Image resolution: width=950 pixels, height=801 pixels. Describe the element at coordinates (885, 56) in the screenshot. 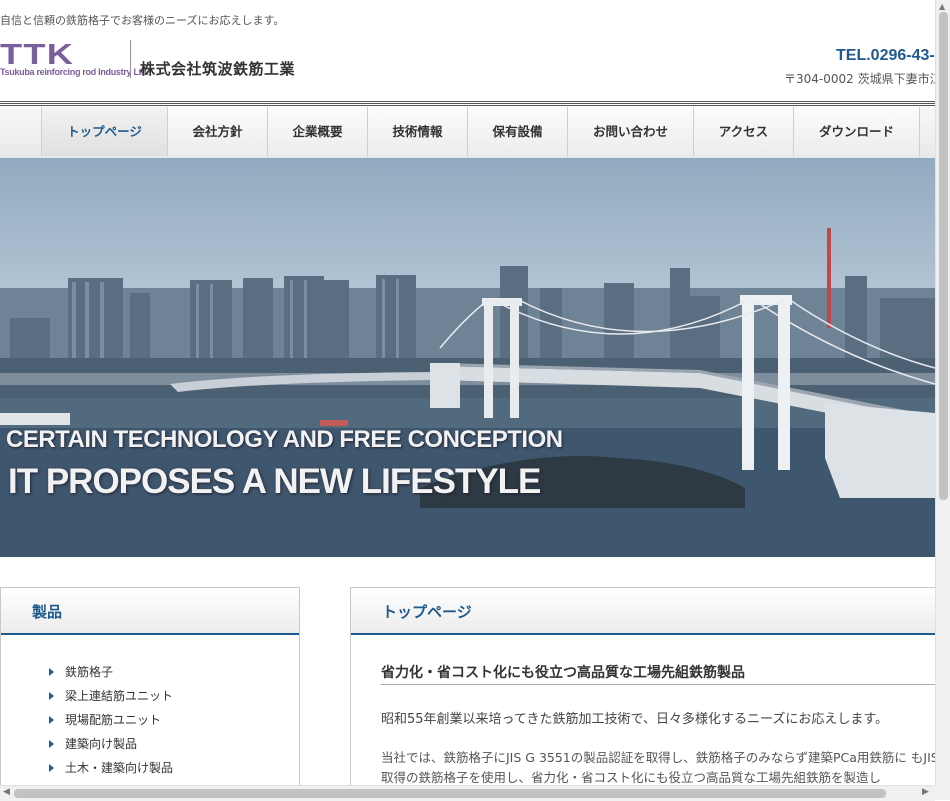

I see `phone-number: TEL.0296-43-` at that location.